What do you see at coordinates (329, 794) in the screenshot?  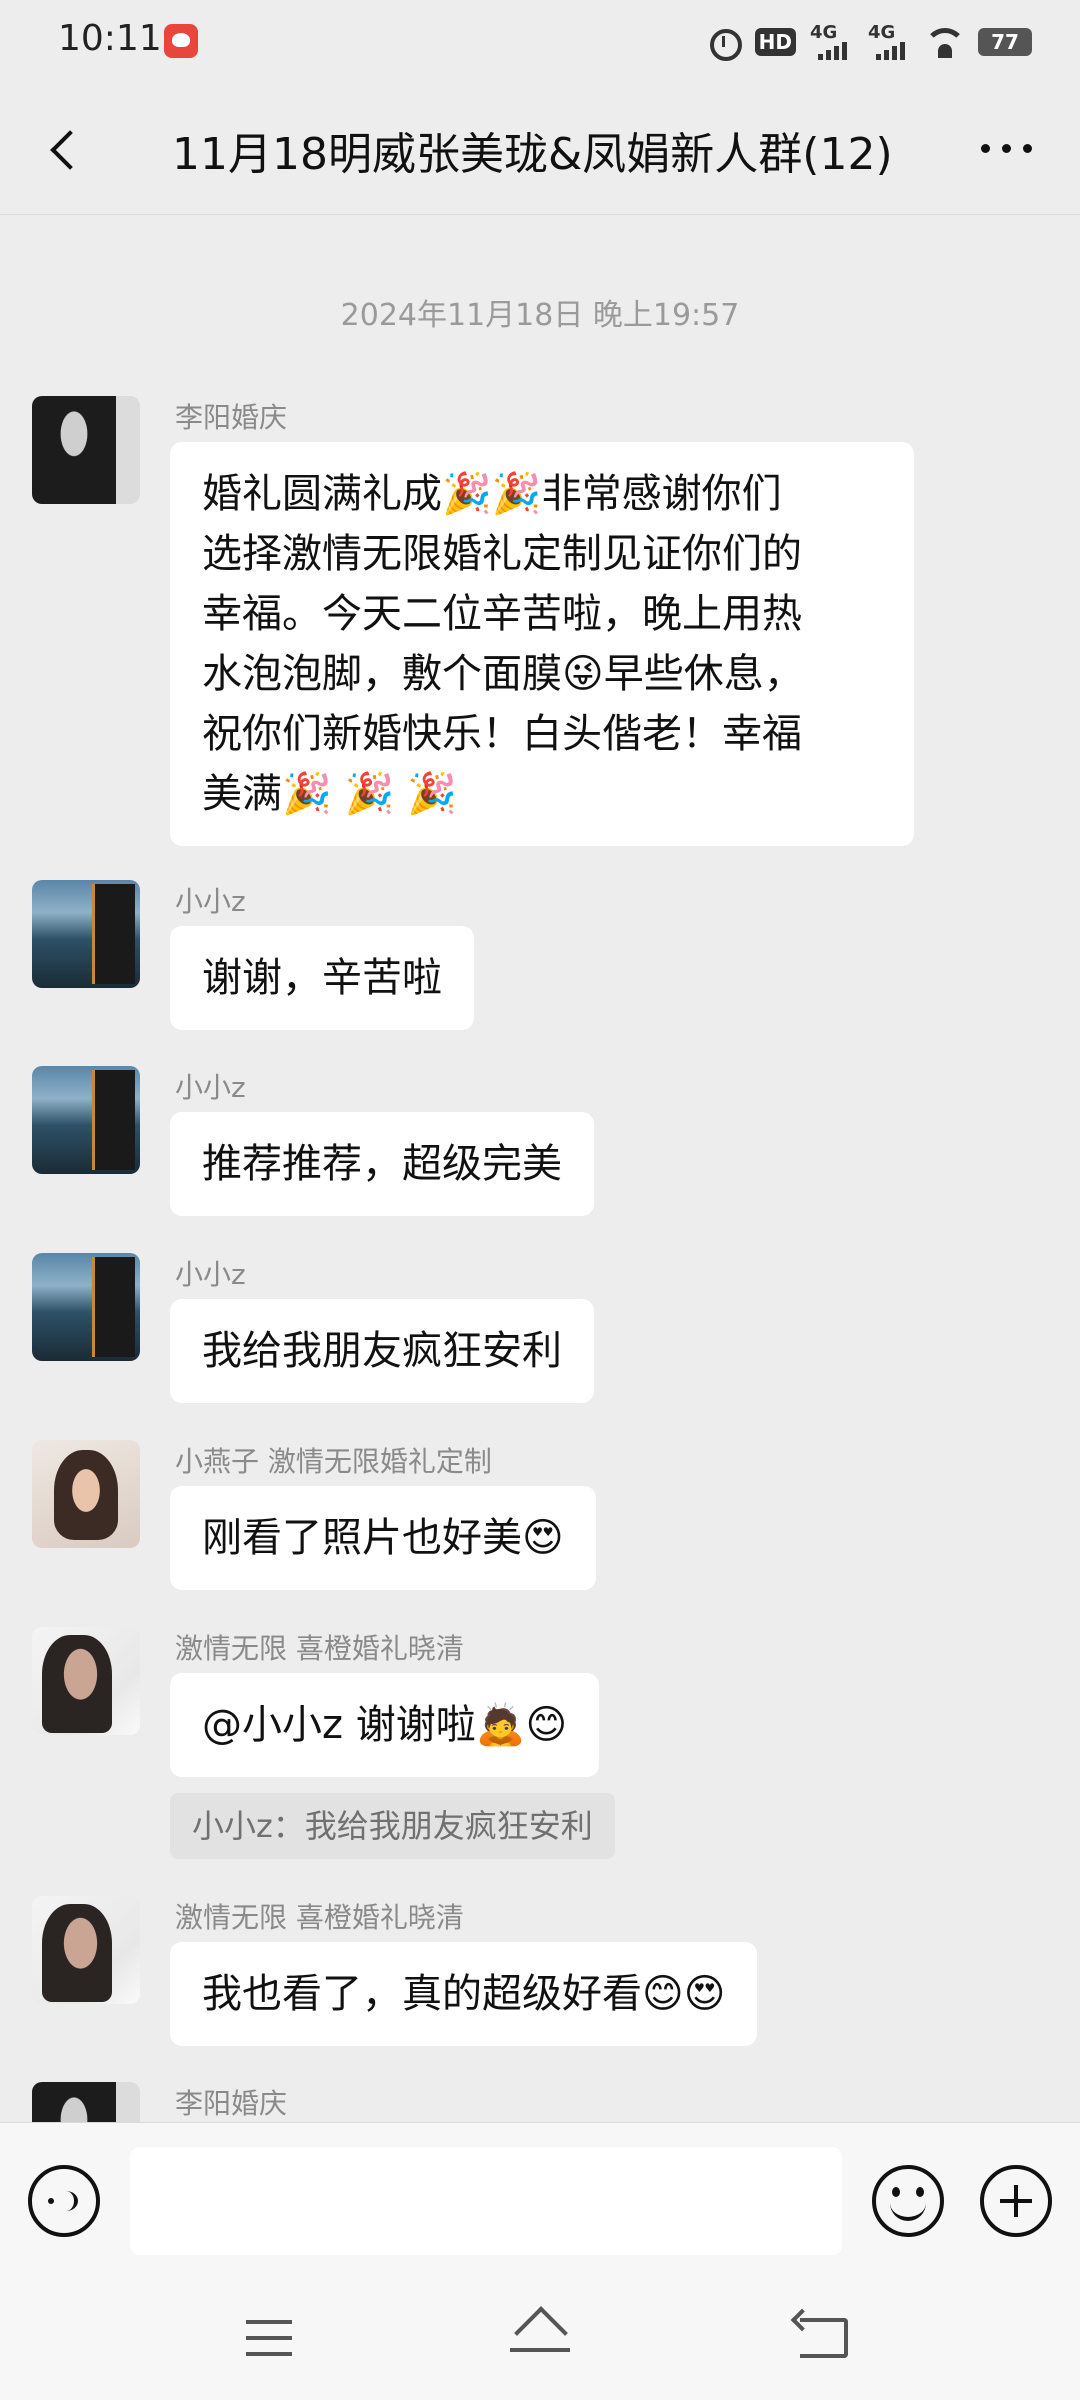 I see `message-line: 美满🎉 🎉 🎉` at bounding box center [329, 794].